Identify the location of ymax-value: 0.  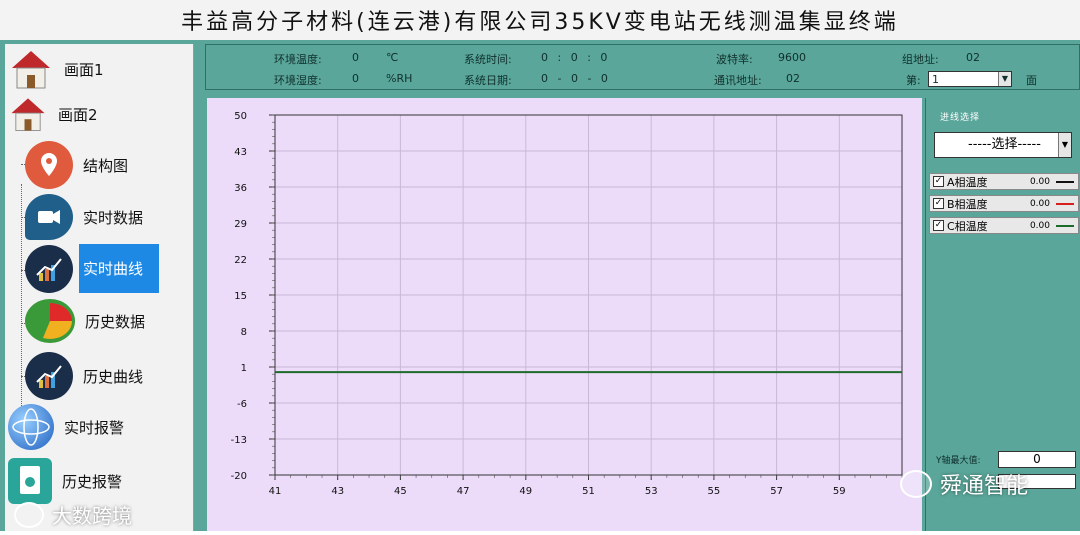
(1037, 459).